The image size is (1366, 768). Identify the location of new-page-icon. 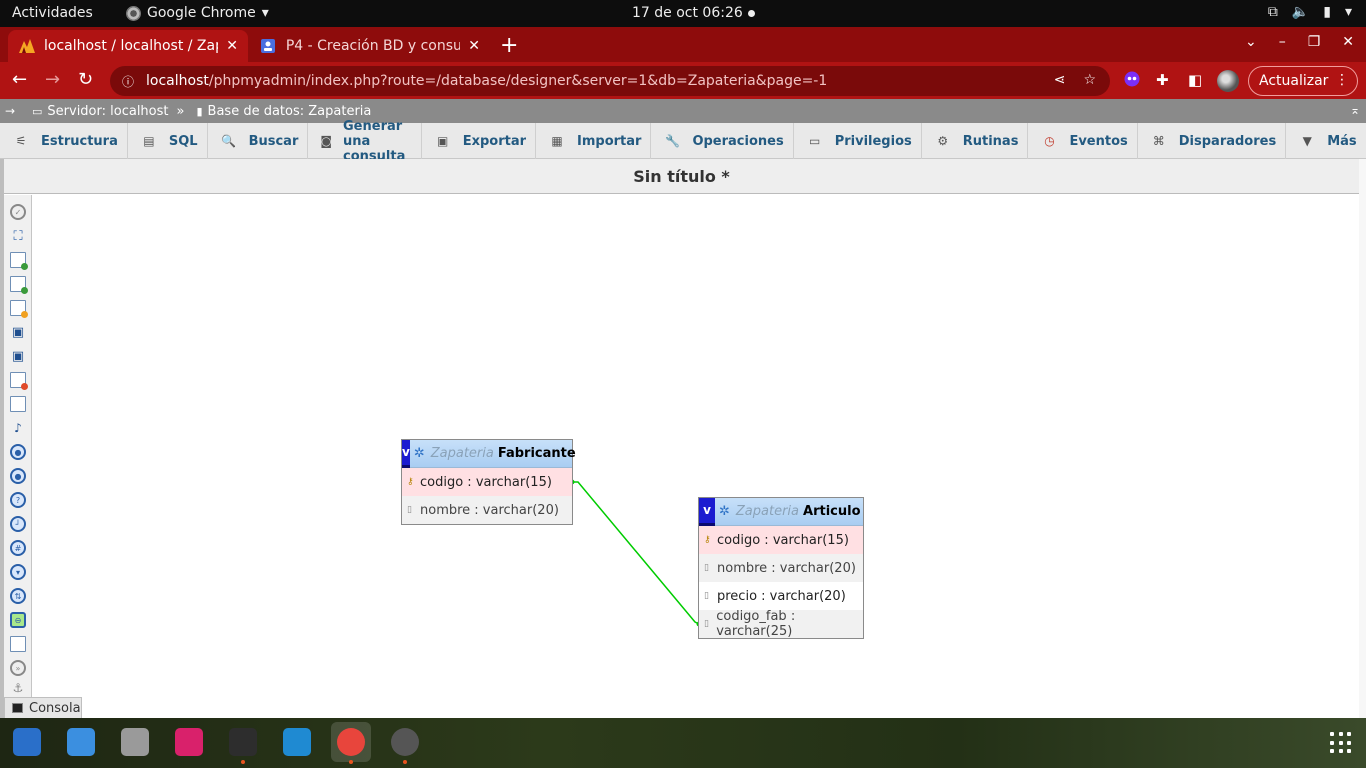
(19, 261).